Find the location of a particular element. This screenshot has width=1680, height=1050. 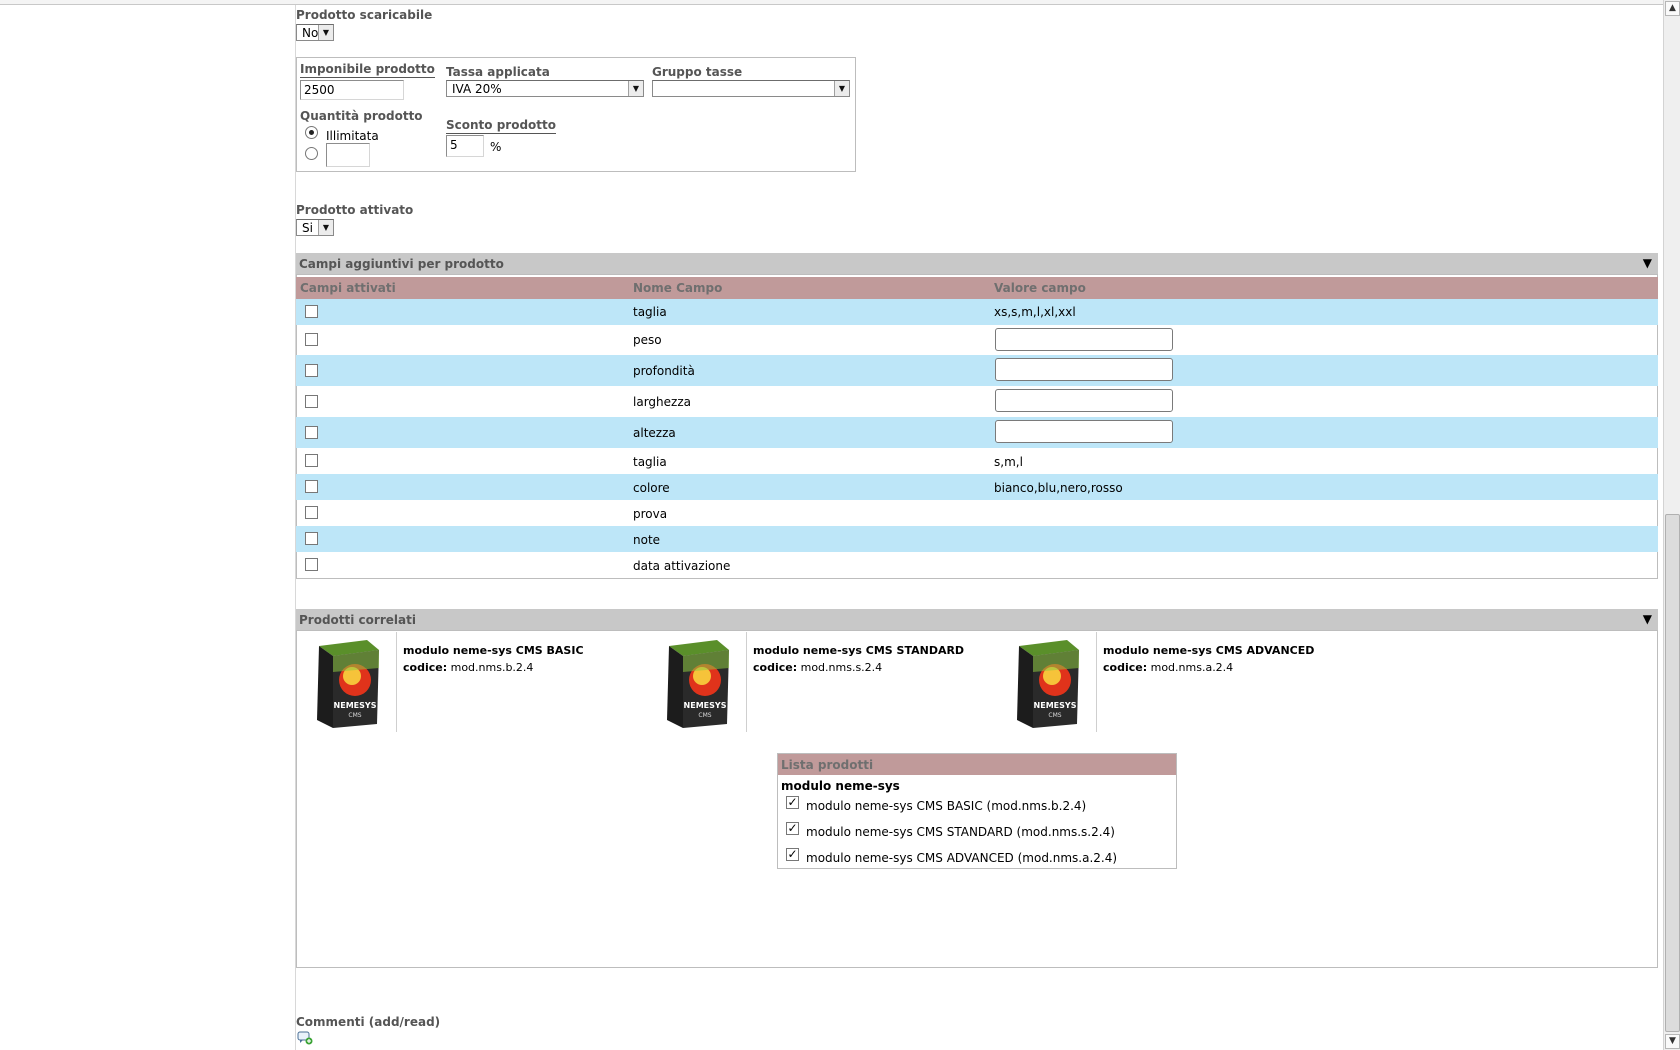

quantity-unlimited-label: Illimitata is located at coordinates (352, 136).